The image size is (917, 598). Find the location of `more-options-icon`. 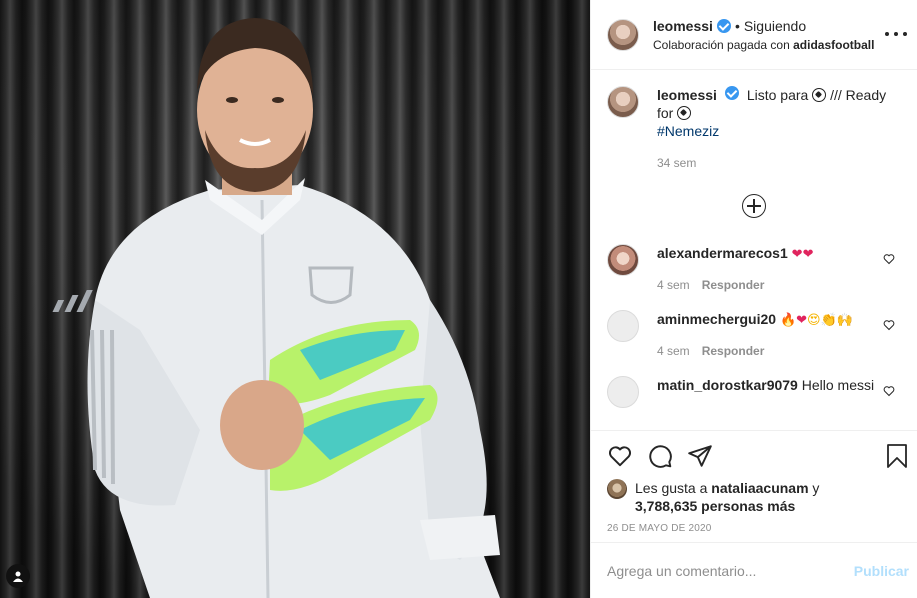

more-options-icon is located at coordinates (896, 34).